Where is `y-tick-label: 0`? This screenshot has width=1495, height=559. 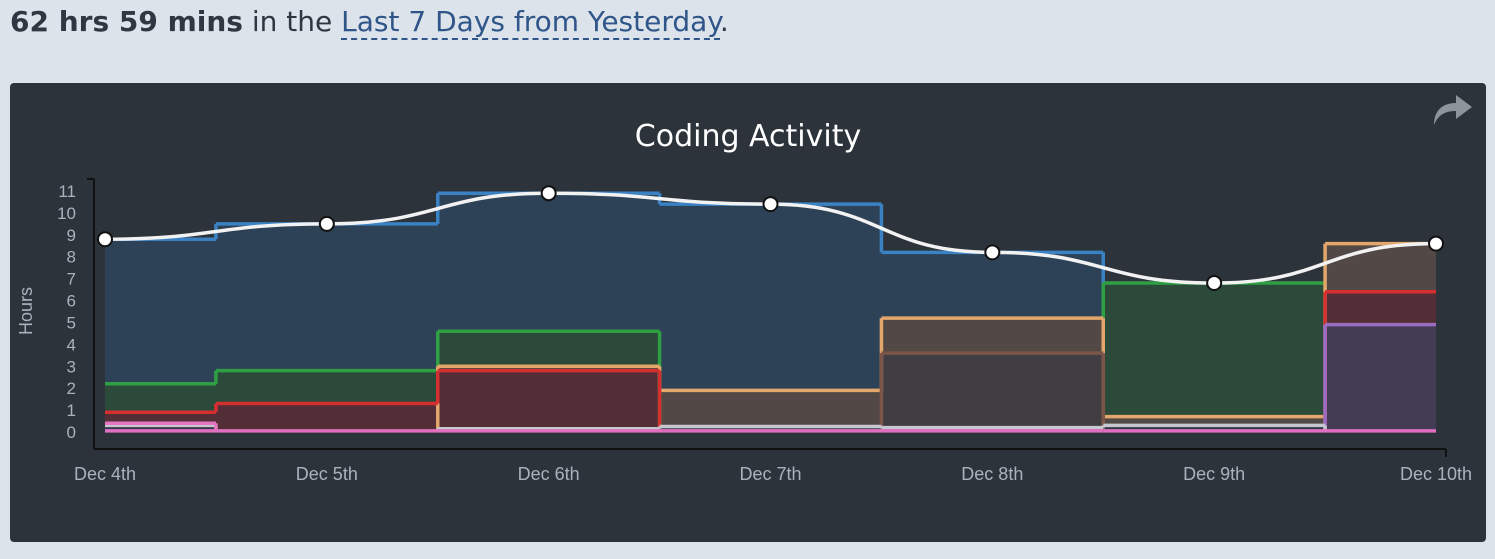
y-tick-label: 0 is located at coordinates (71, 432).